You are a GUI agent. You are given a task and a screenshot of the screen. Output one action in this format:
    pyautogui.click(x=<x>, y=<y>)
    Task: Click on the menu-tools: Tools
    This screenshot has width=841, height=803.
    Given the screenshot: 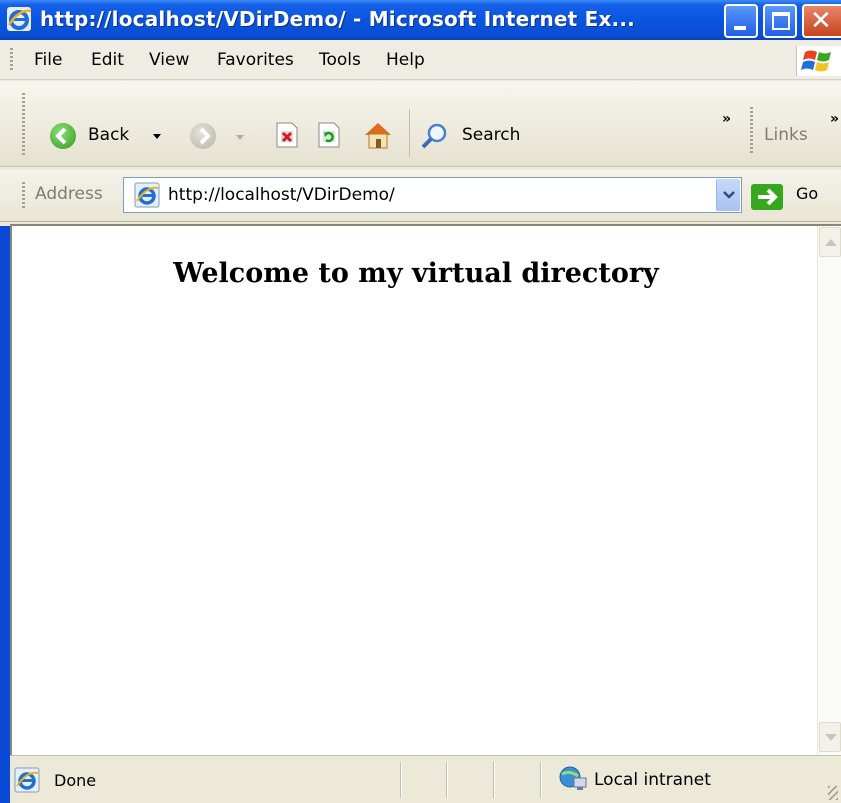 What is the action you would take?
    pyautogui.click(x=340, y=60)
    